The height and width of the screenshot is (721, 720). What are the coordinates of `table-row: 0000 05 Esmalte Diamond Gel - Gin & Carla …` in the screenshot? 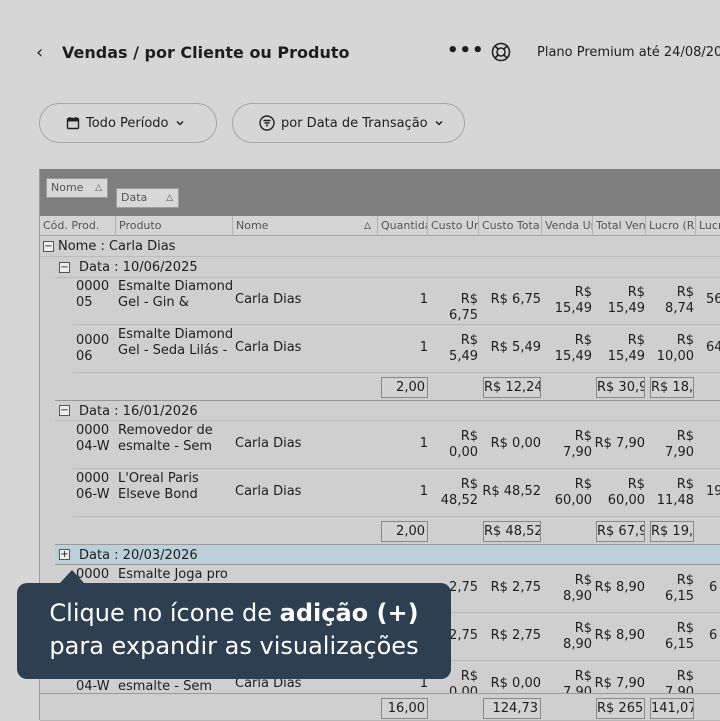 It's located at (396, 301).